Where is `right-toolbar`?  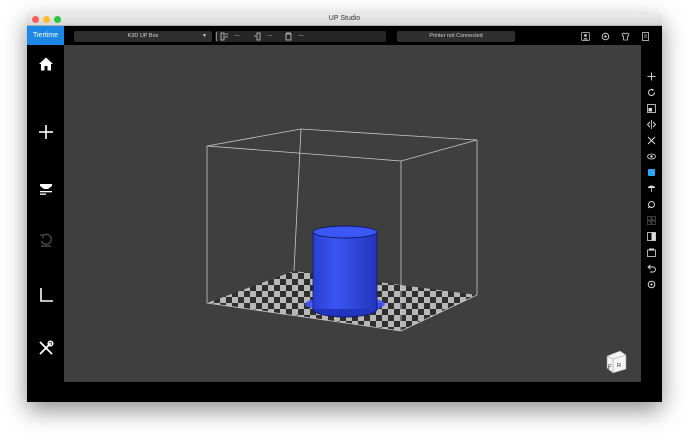
right-toolbar is located at coordinates (651, 223).